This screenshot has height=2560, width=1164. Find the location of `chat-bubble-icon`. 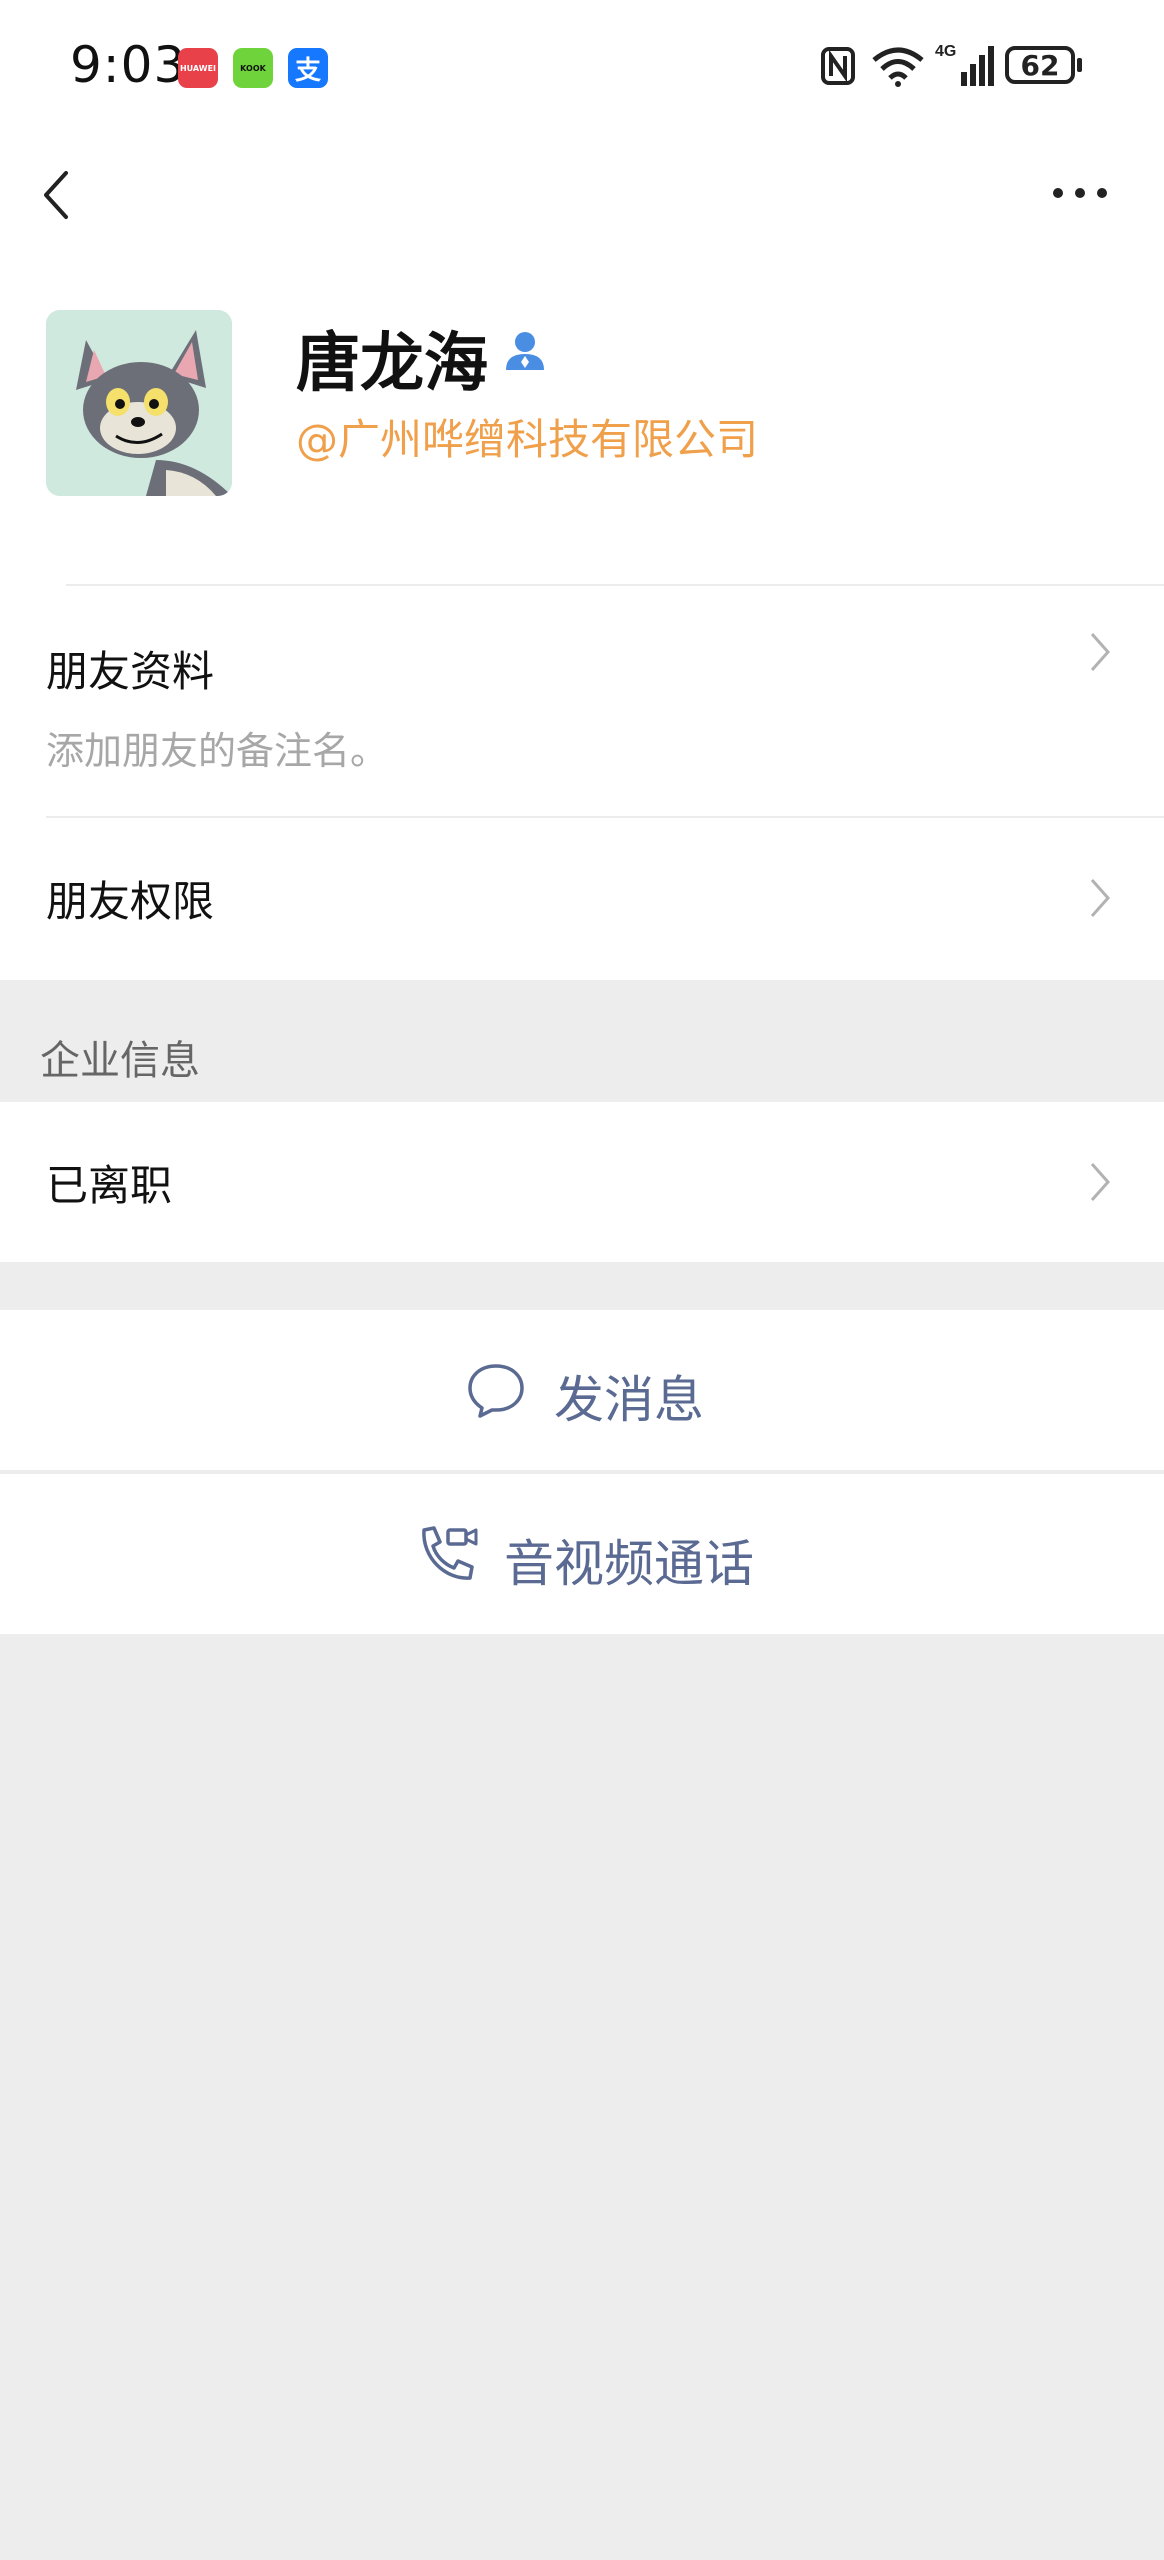

chat-bubble-icon is located at coordinates (496, 1391).